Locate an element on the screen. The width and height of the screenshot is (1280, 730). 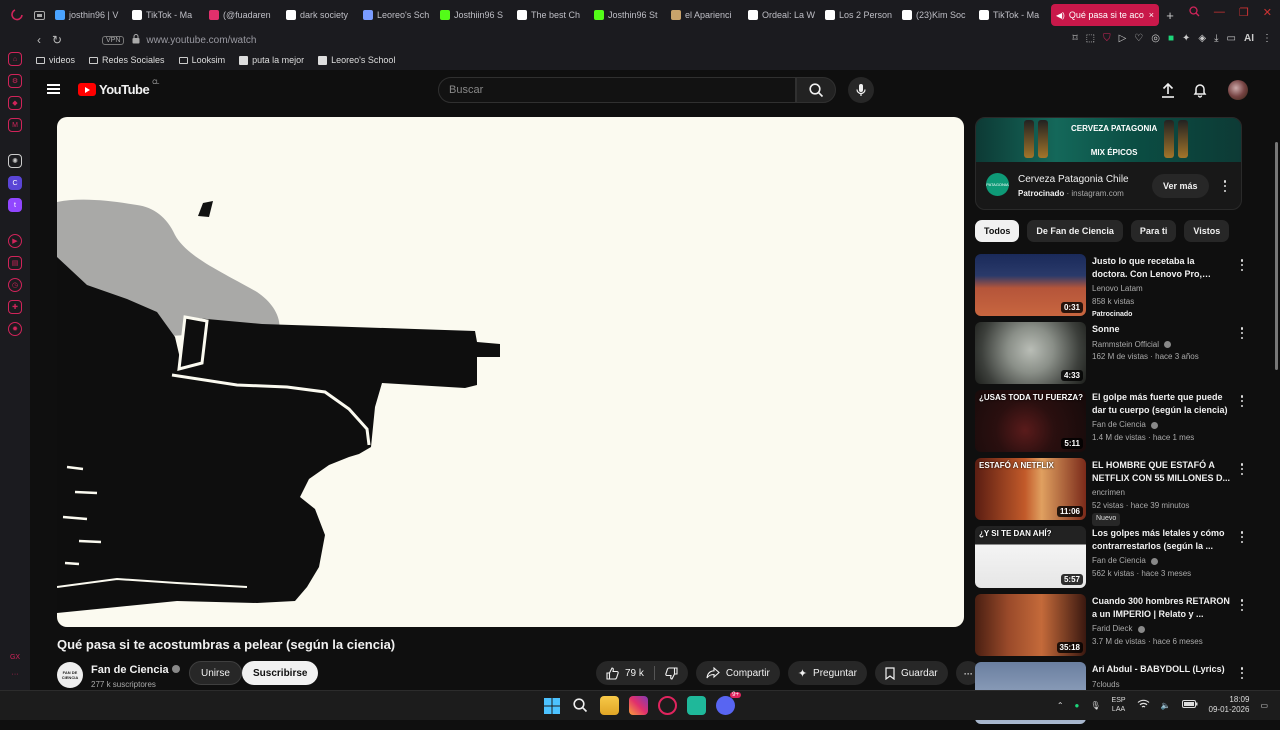
wallet-icon: ◈ is located at coordinates (1202, 38).